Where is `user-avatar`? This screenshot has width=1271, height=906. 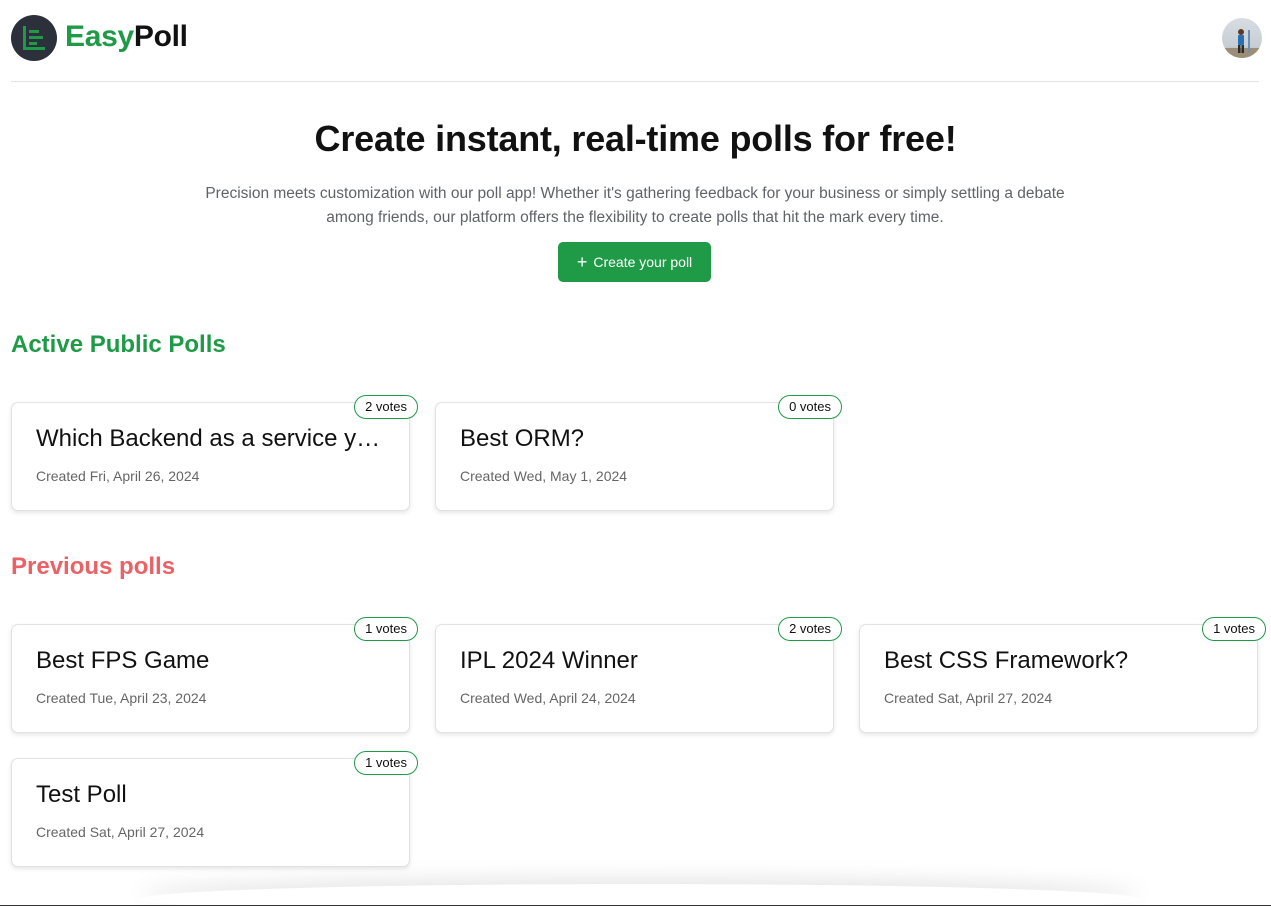
user-avatar is located at coordinates (1242, 38).